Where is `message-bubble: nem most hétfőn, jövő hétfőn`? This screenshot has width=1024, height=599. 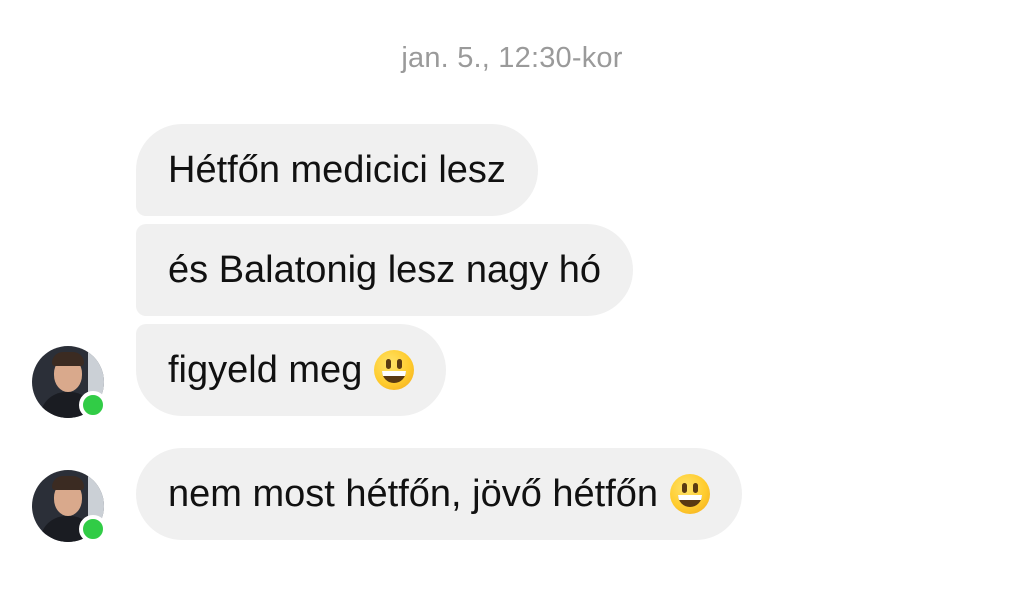
message-bubble: nem most hétfőn, jövő hétfőn is located at coordinates (439, 494).